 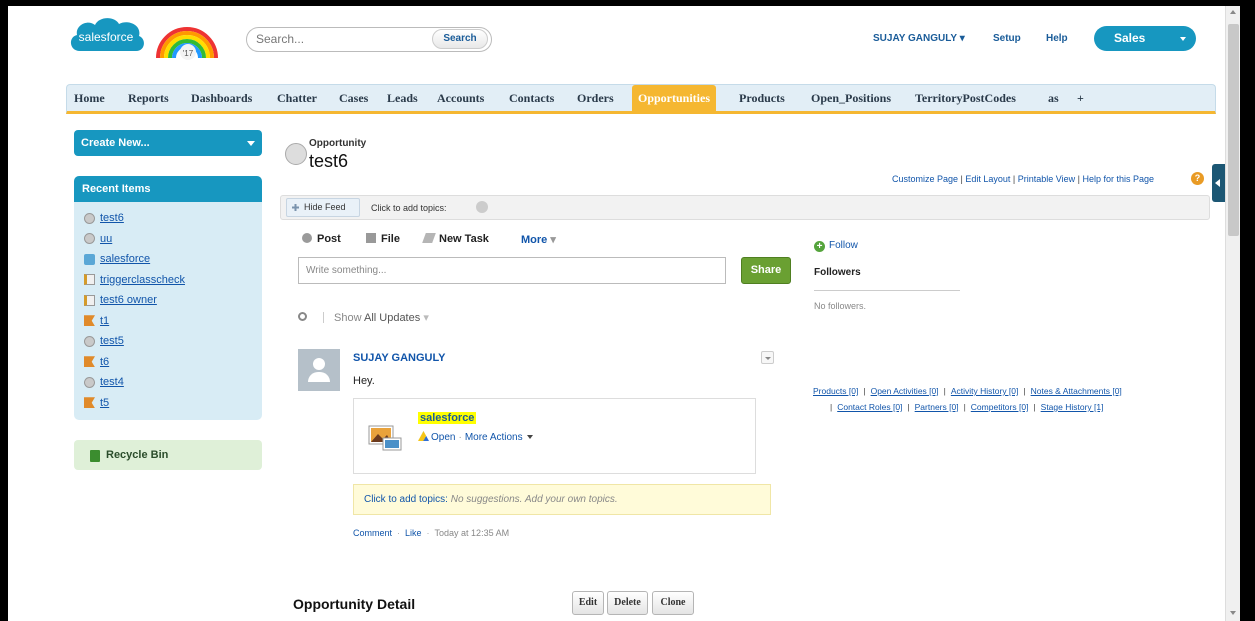 I want to click on tab-chatter: Chatter, so click(x=297, y=98).